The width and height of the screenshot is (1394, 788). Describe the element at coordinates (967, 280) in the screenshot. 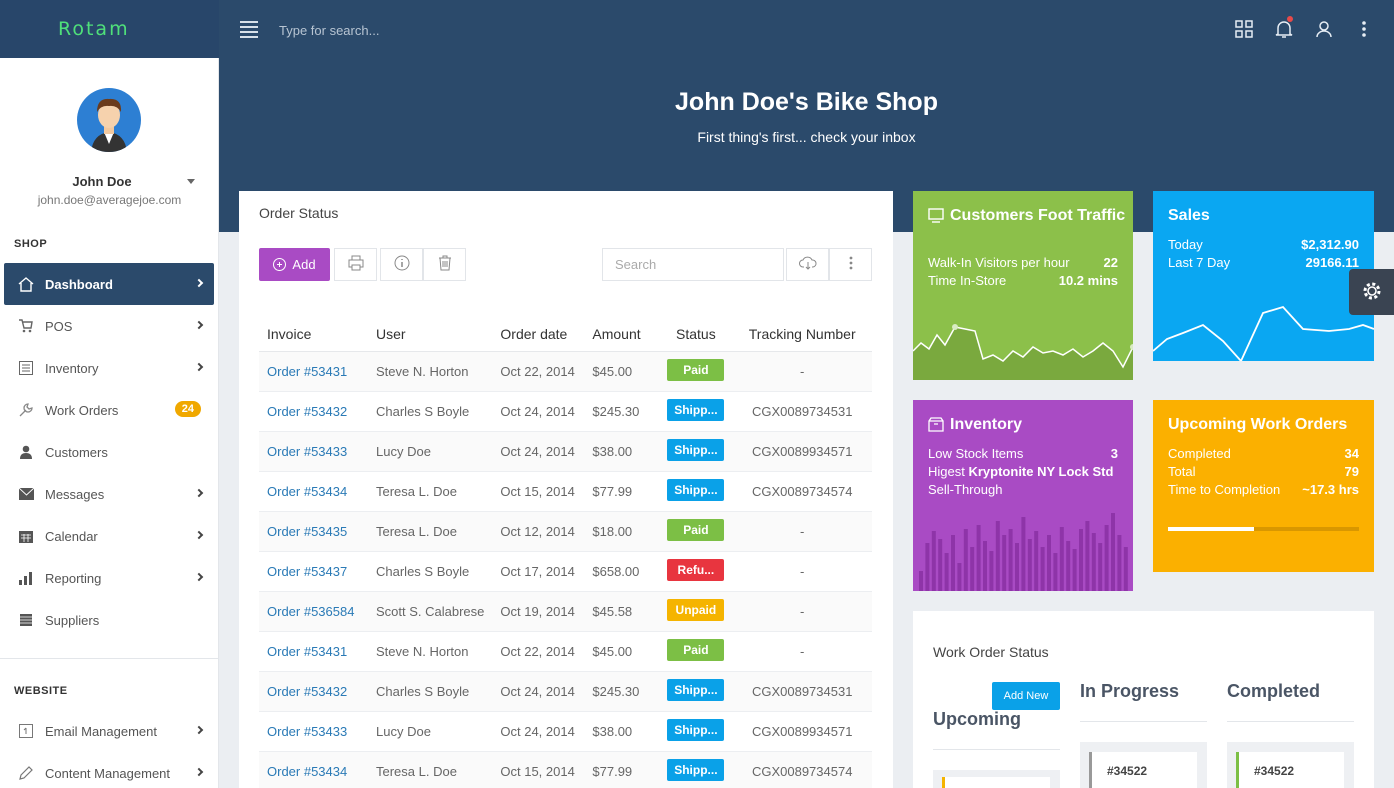

I see `row-label: Time In-Store` at that location.